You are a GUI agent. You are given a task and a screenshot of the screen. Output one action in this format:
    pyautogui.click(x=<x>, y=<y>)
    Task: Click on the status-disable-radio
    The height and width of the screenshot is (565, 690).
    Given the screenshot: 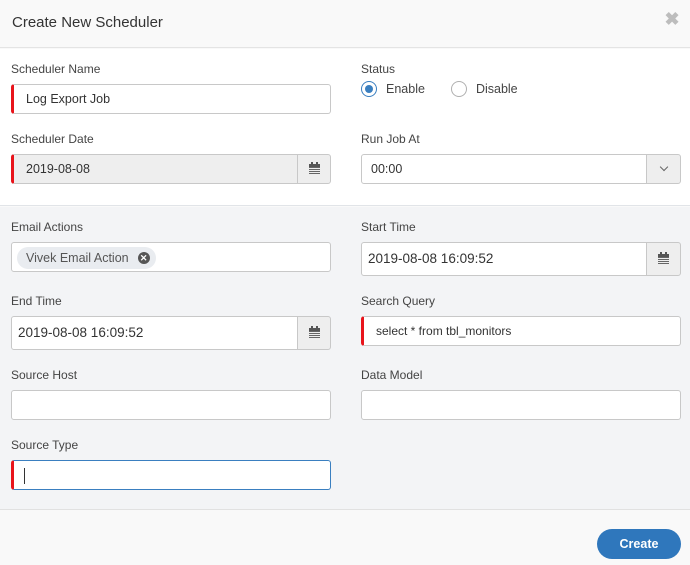 What is the action you would take?
    pyautogui.click(x=458, y=89)
    